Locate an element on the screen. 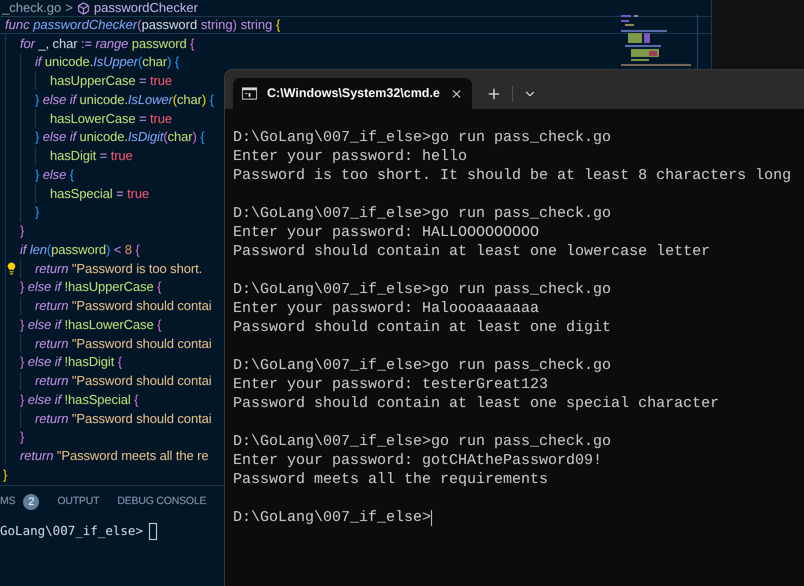  console-icon is located at coordinates (250, 93).